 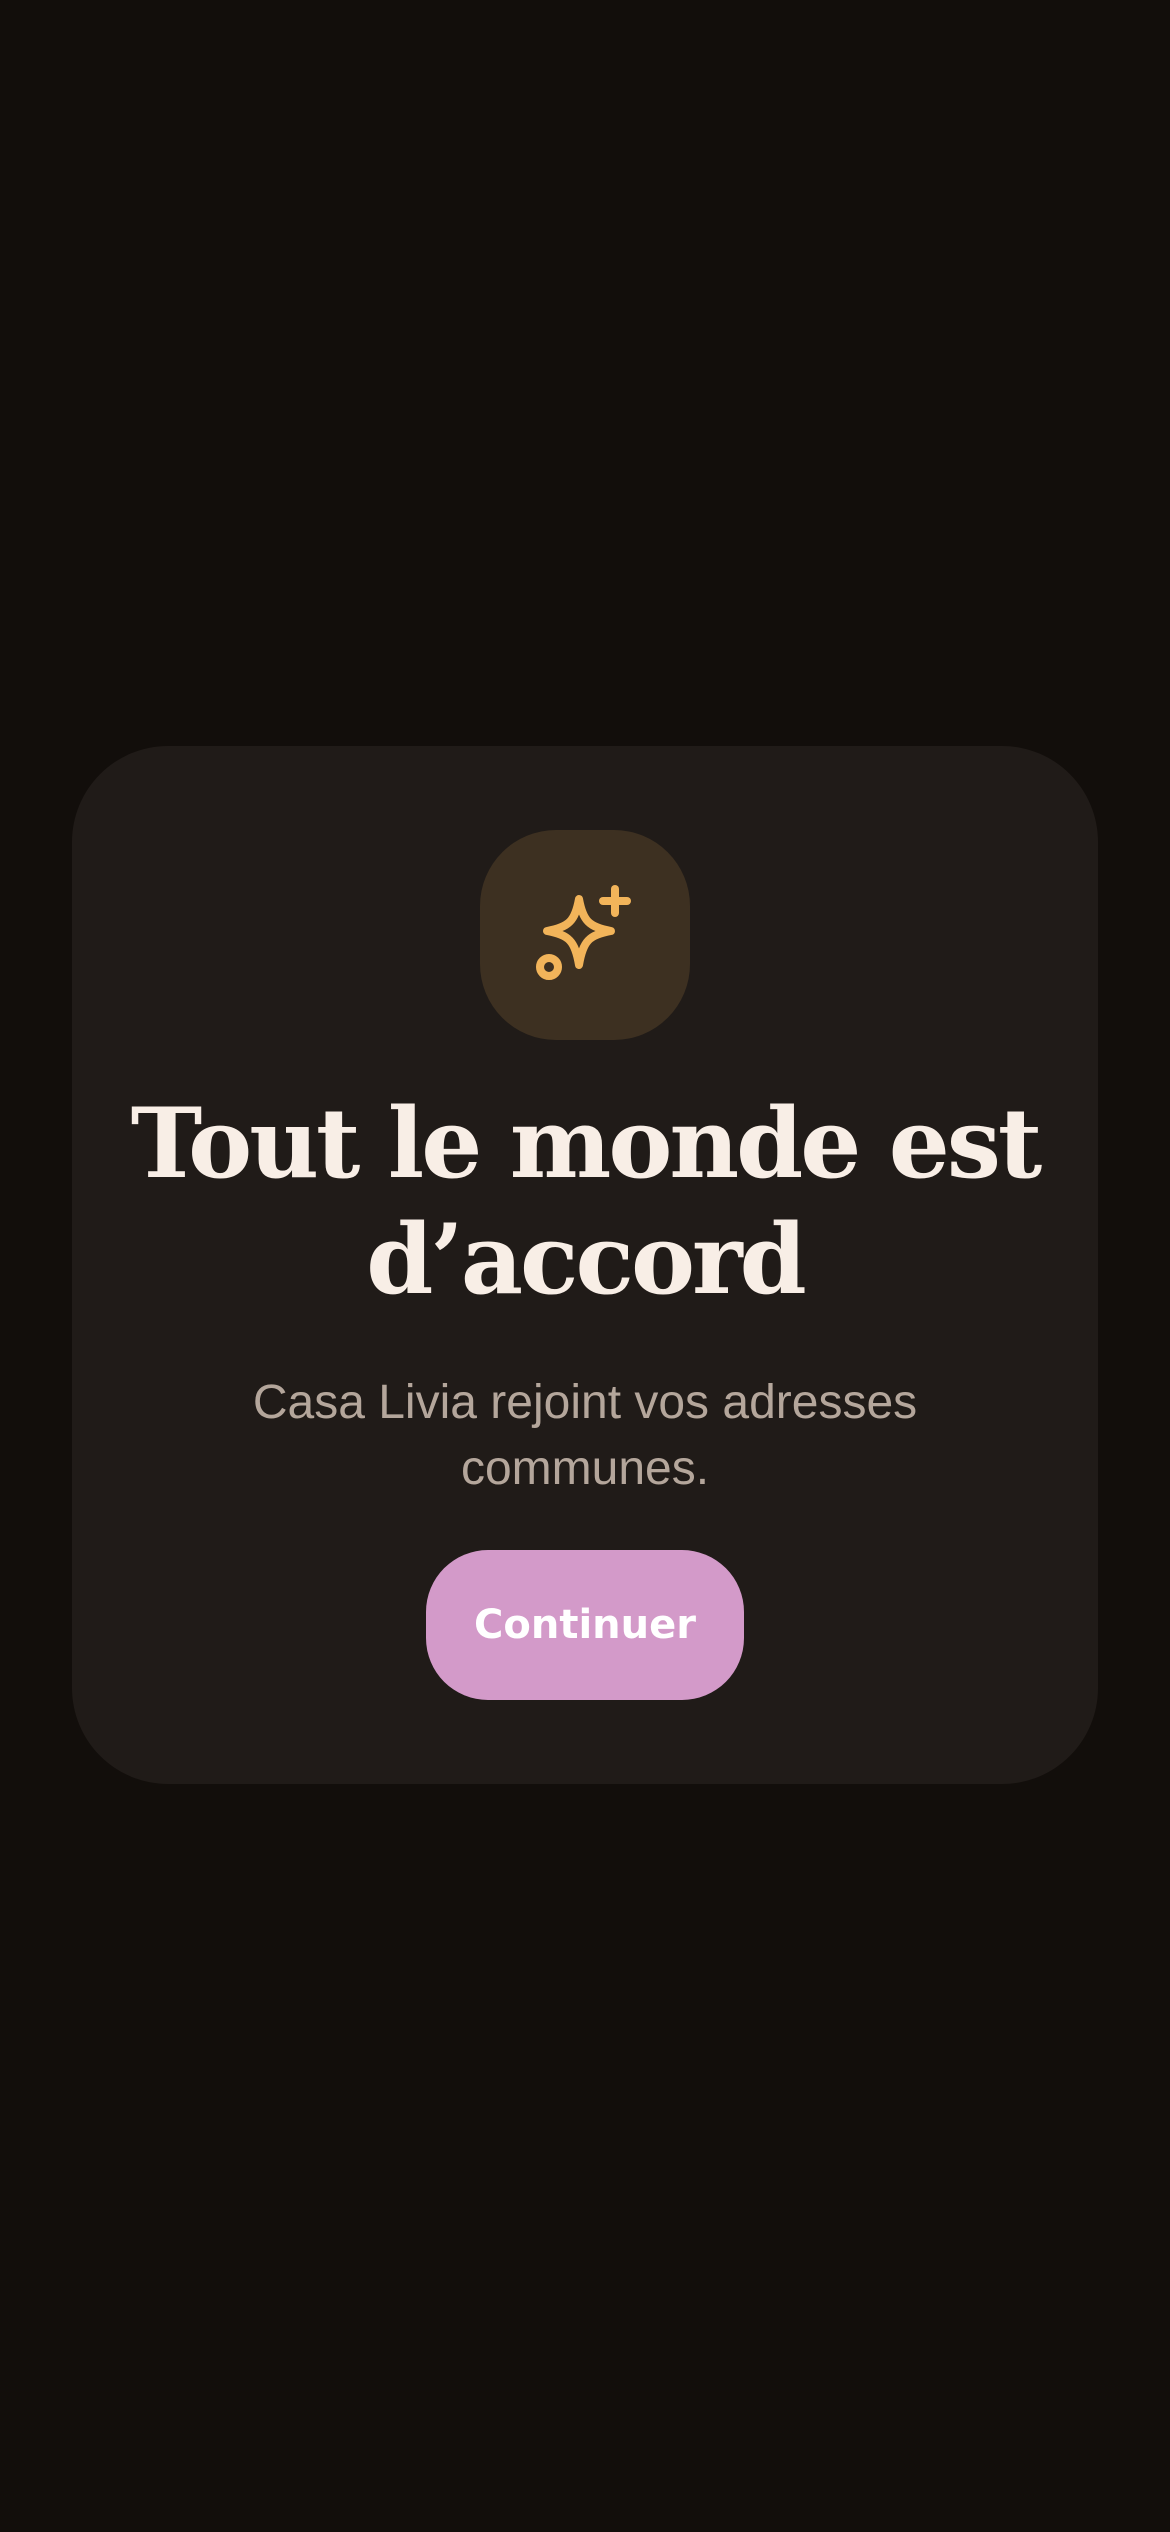 I want to click on dialog-title: Tout le monde est d’accord, so click(x=586, y=1201).